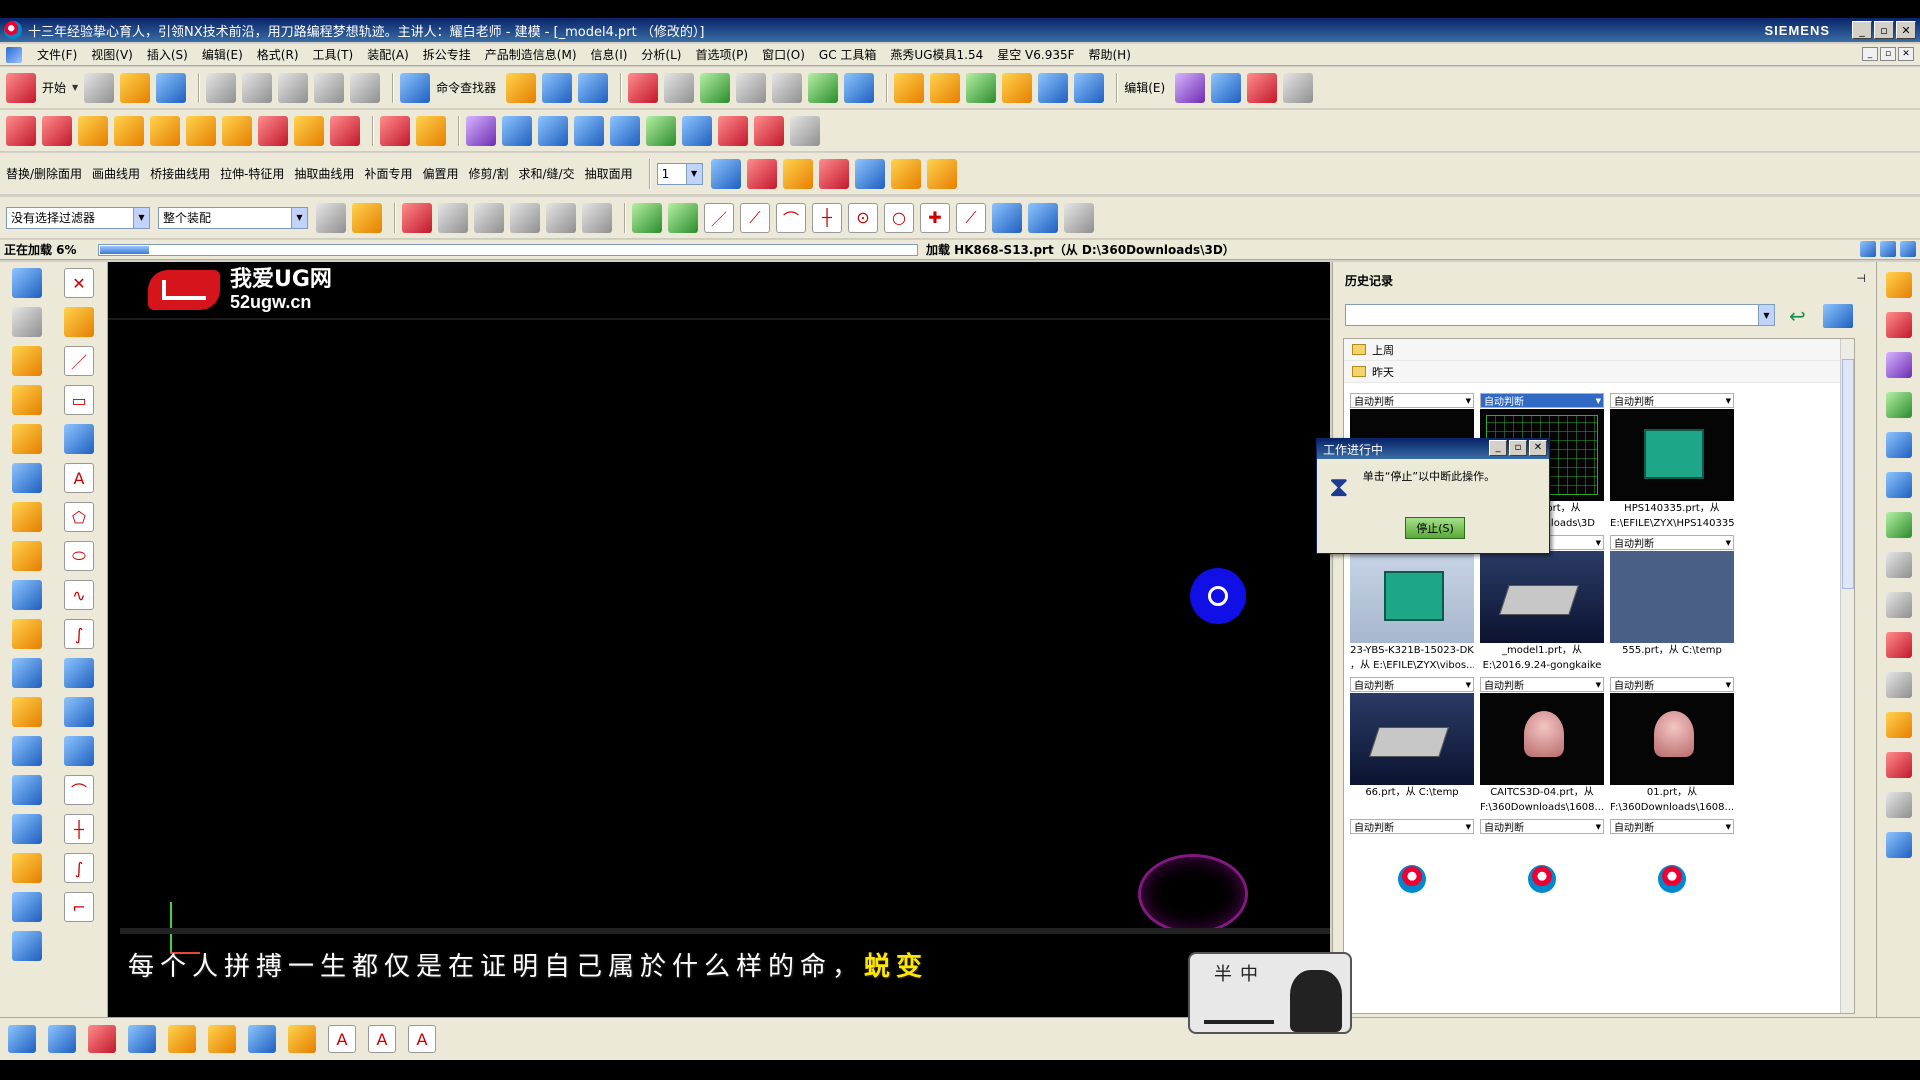 The height and width of the screenshot is (1080, 1920). I want to click on project-curve-icon, so click(79, 712).